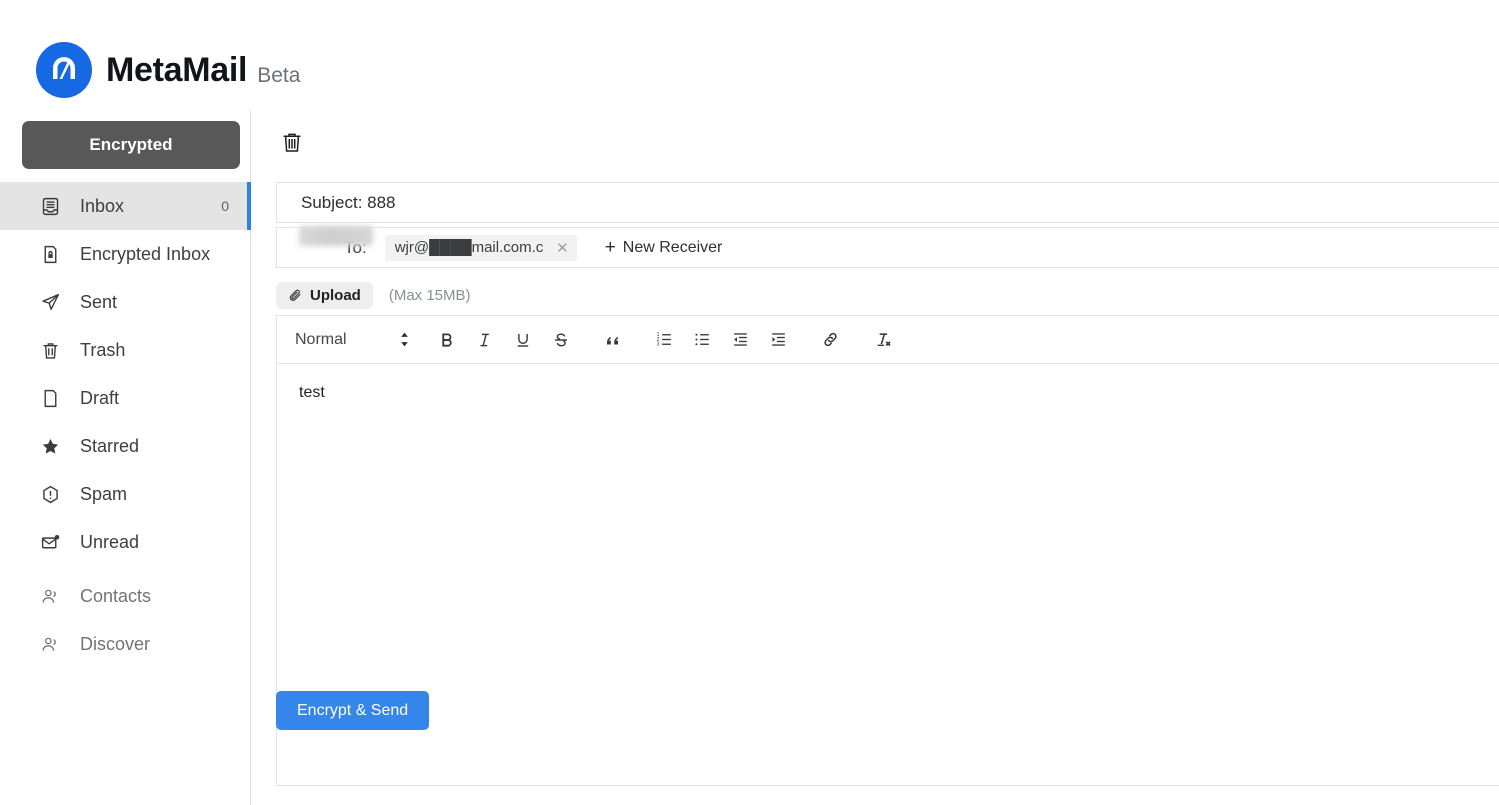 This screenshot has height=805, width=1499. Describe the element at coordinates (50, 254) in the screenshot. I see `lock-document-icon` at that location.